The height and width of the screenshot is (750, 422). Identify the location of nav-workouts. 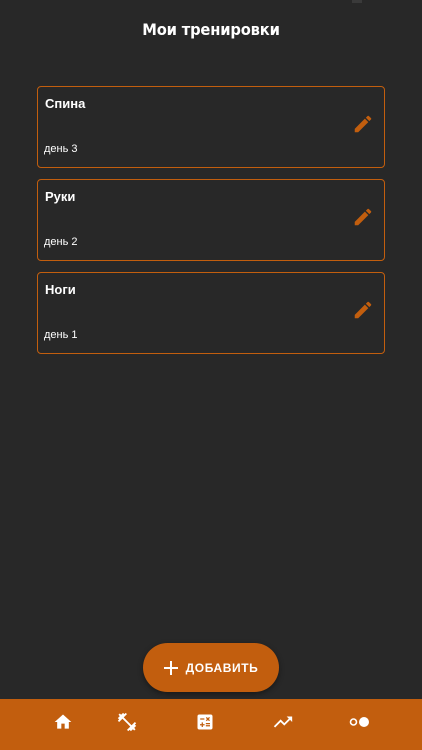
(127, 722).